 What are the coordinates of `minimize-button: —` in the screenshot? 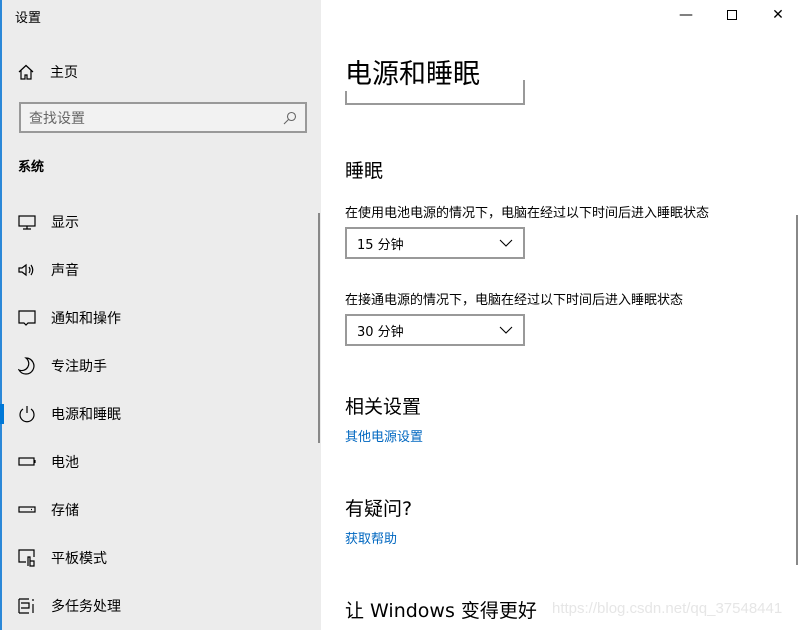 It's located at (686, 15).